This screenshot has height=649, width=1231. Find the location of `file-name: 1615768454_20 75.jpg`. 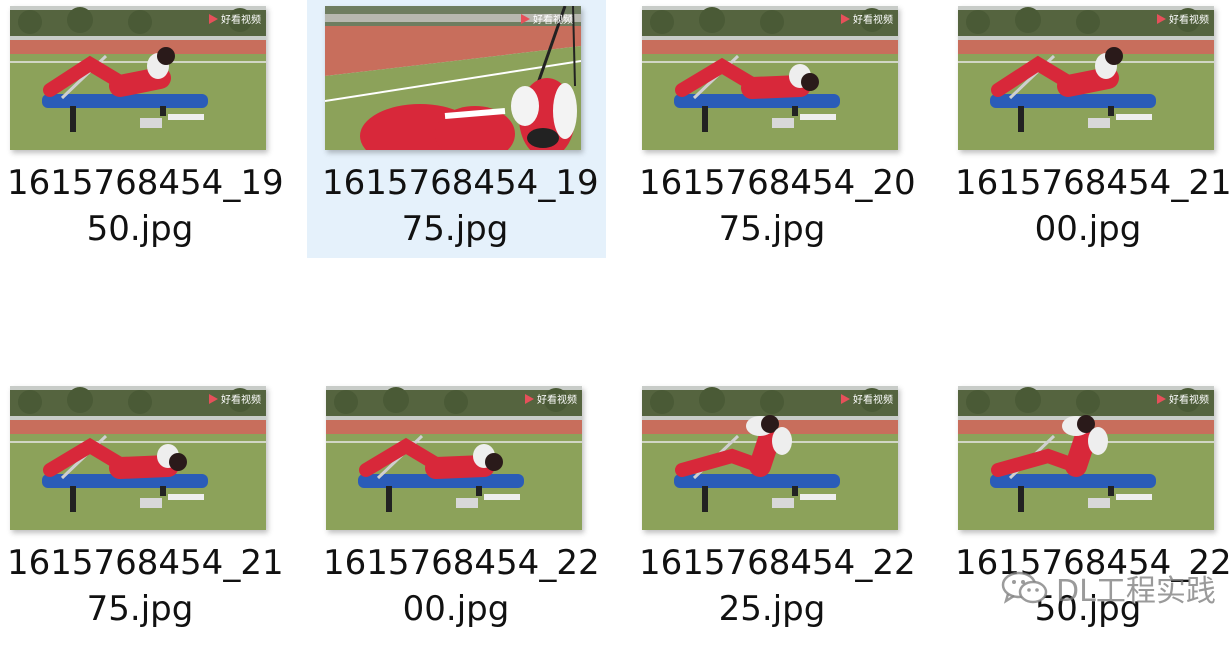

file-name: 1615768454_20 75.jpg is located at coordinates (777, 206).